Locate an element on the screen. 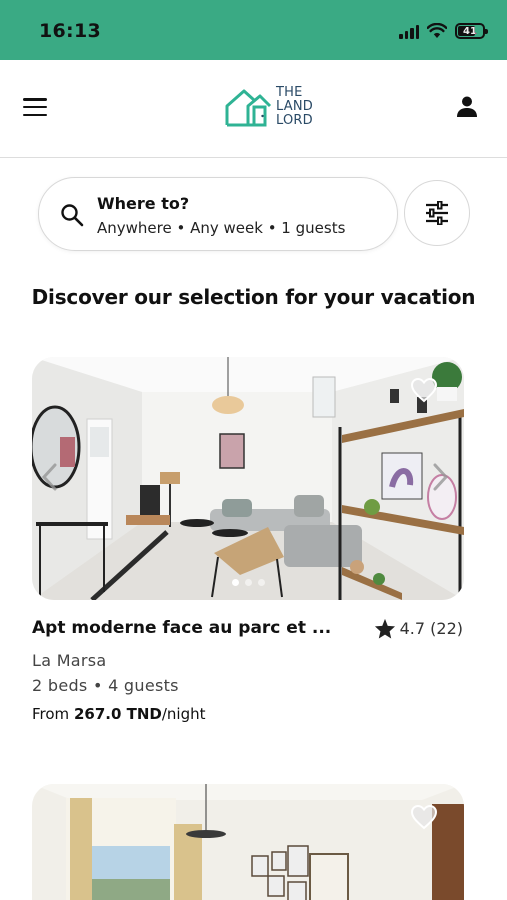 The height and width of the screenshot is (900, 507). price-value: 267.0 TND is located at coordinates (117, 714).